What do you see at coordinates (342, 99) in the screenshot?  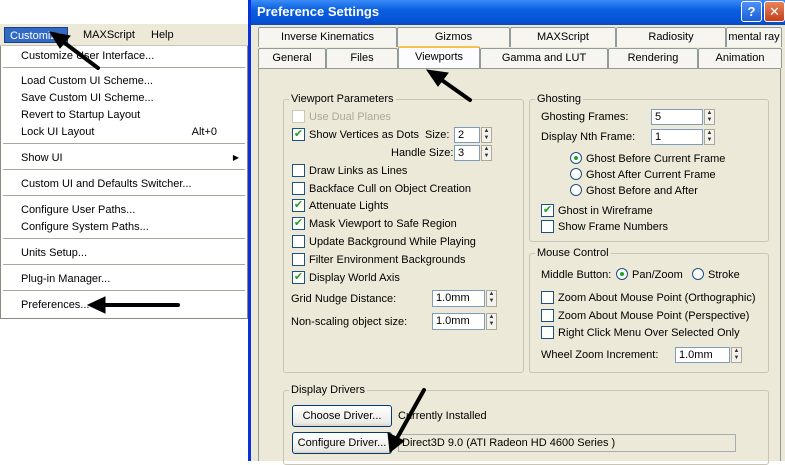 I see `viewport-parameters-label: Viewport Parameters` at bounding box center [342, 99].